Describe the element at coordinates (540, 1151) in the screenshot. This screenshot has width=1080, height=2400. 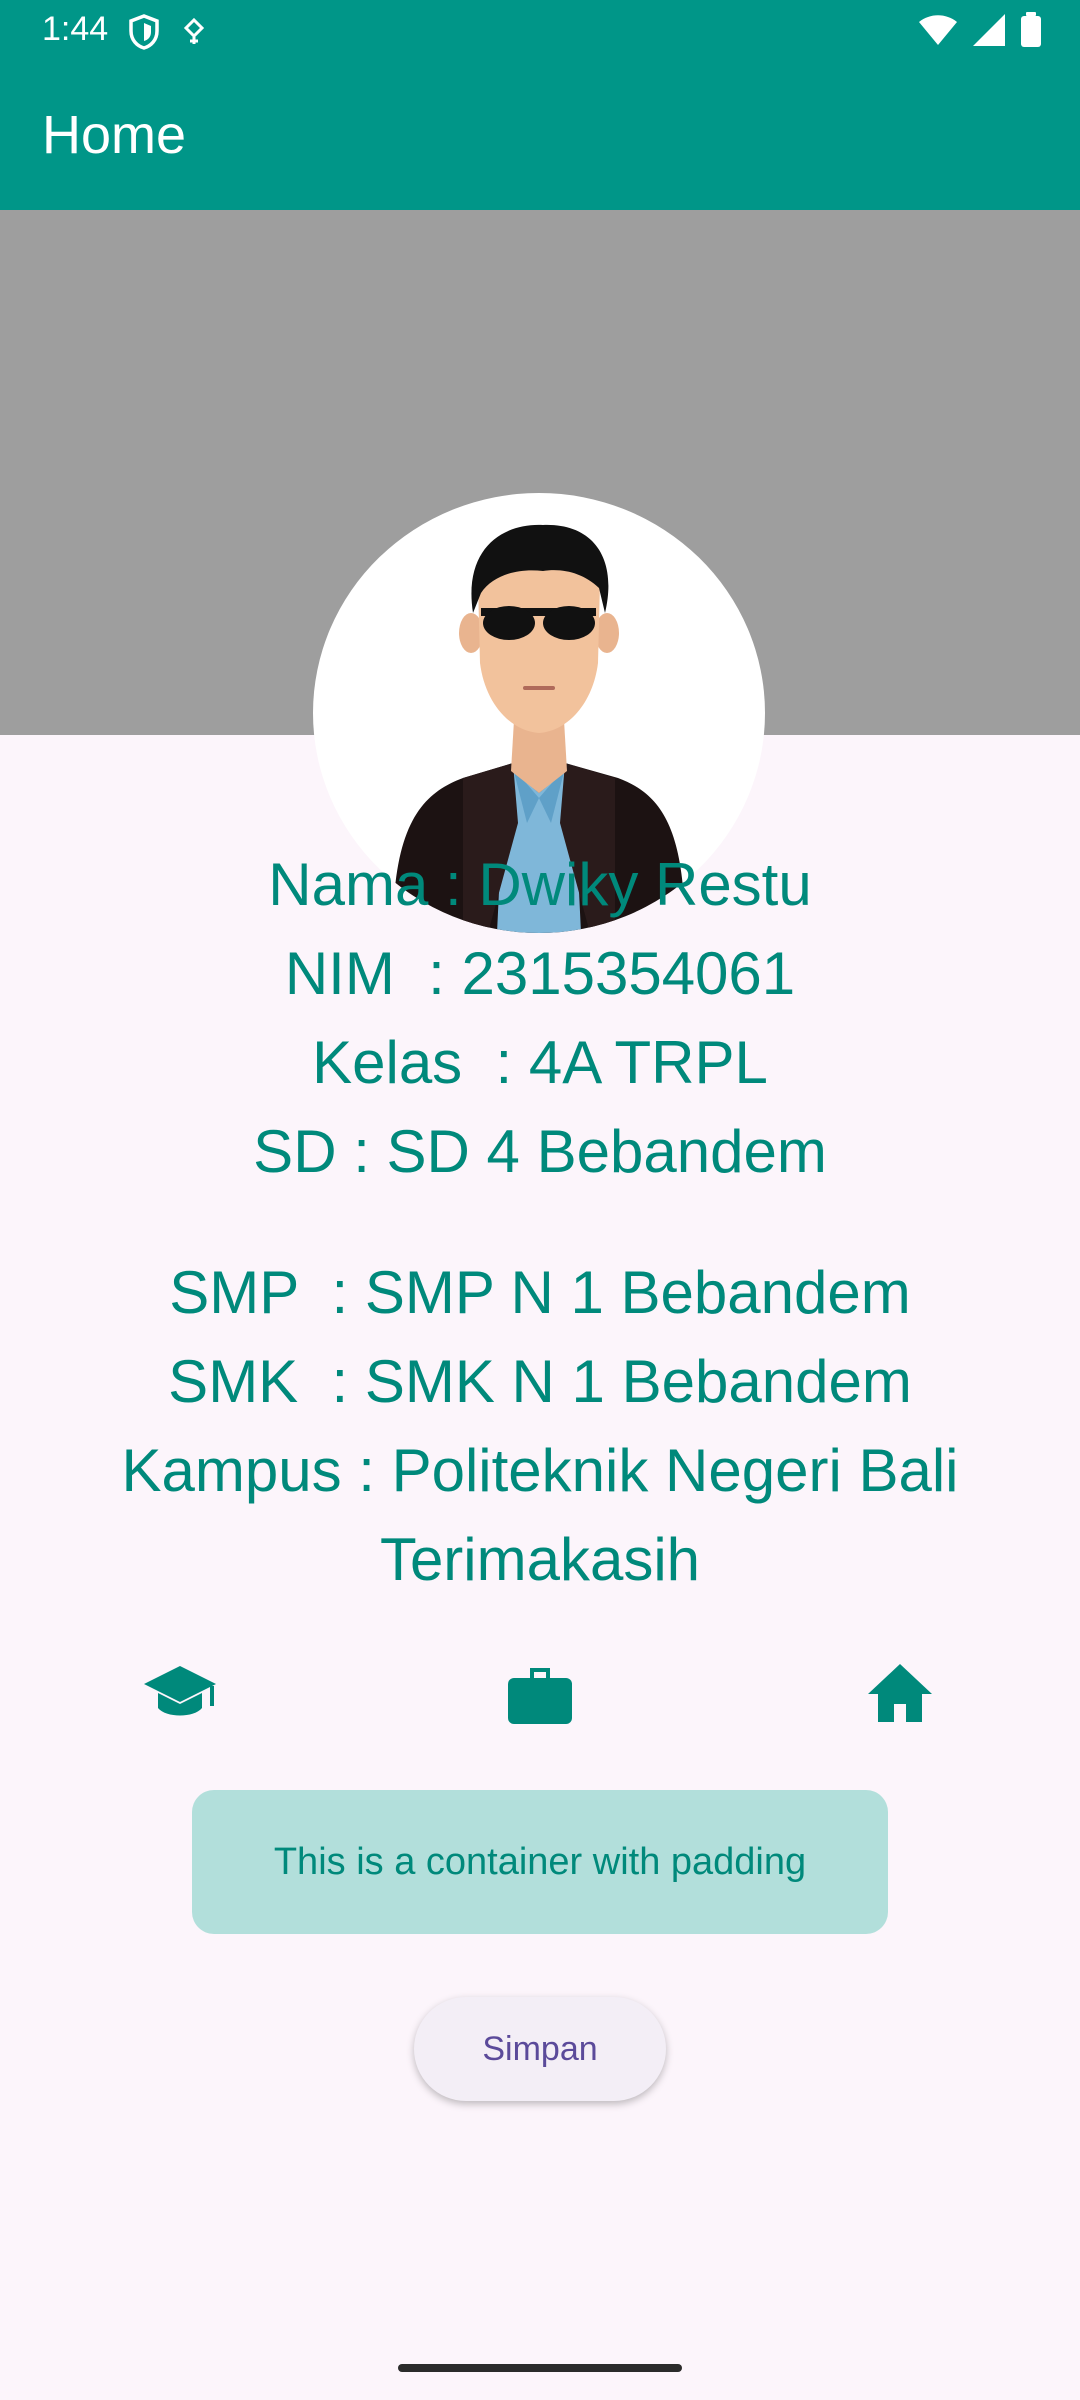
I see `elementary-school-text: SD : SD 4 Bebandem` at that location.